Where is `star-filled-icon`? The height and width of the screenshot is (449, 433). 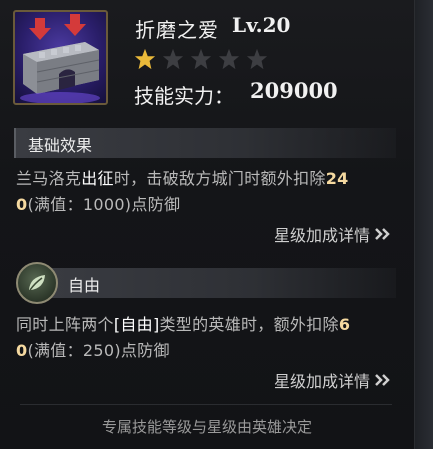
star-filled-icon is located at coordinates (145, 59).